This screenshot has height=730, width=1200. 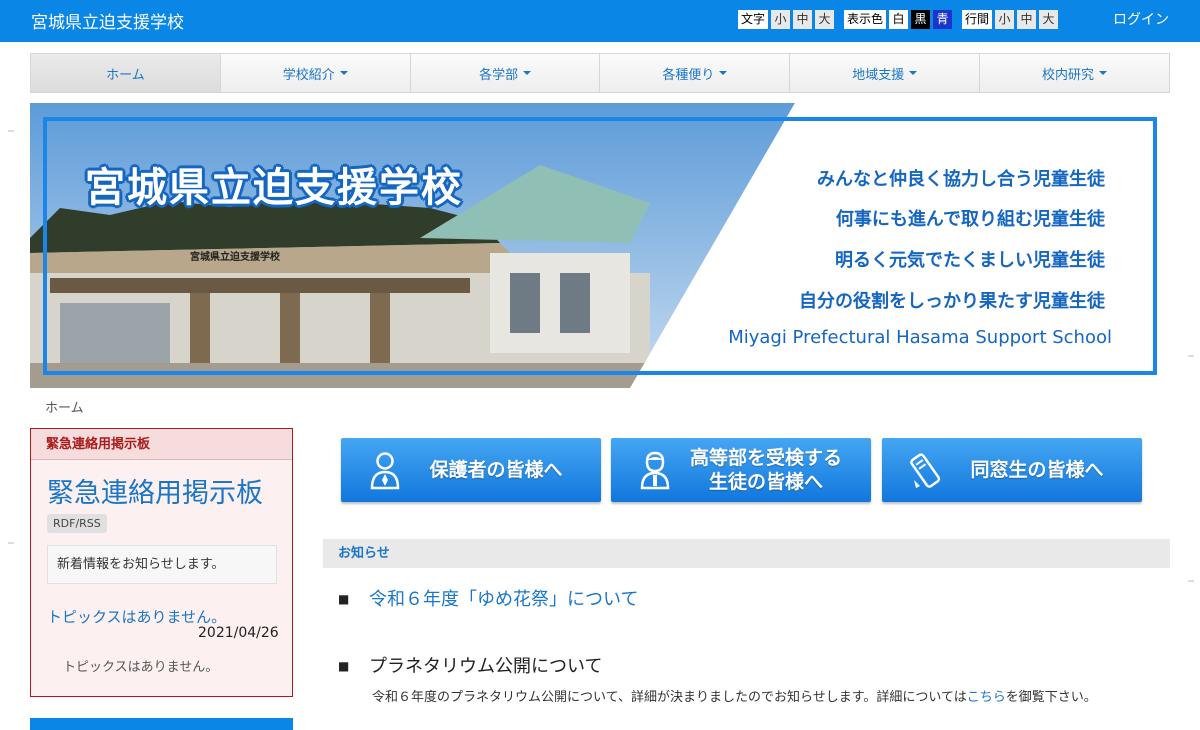 I want to click on nav-school-intro-label: 学校紹介, so click(x=308, y=75).